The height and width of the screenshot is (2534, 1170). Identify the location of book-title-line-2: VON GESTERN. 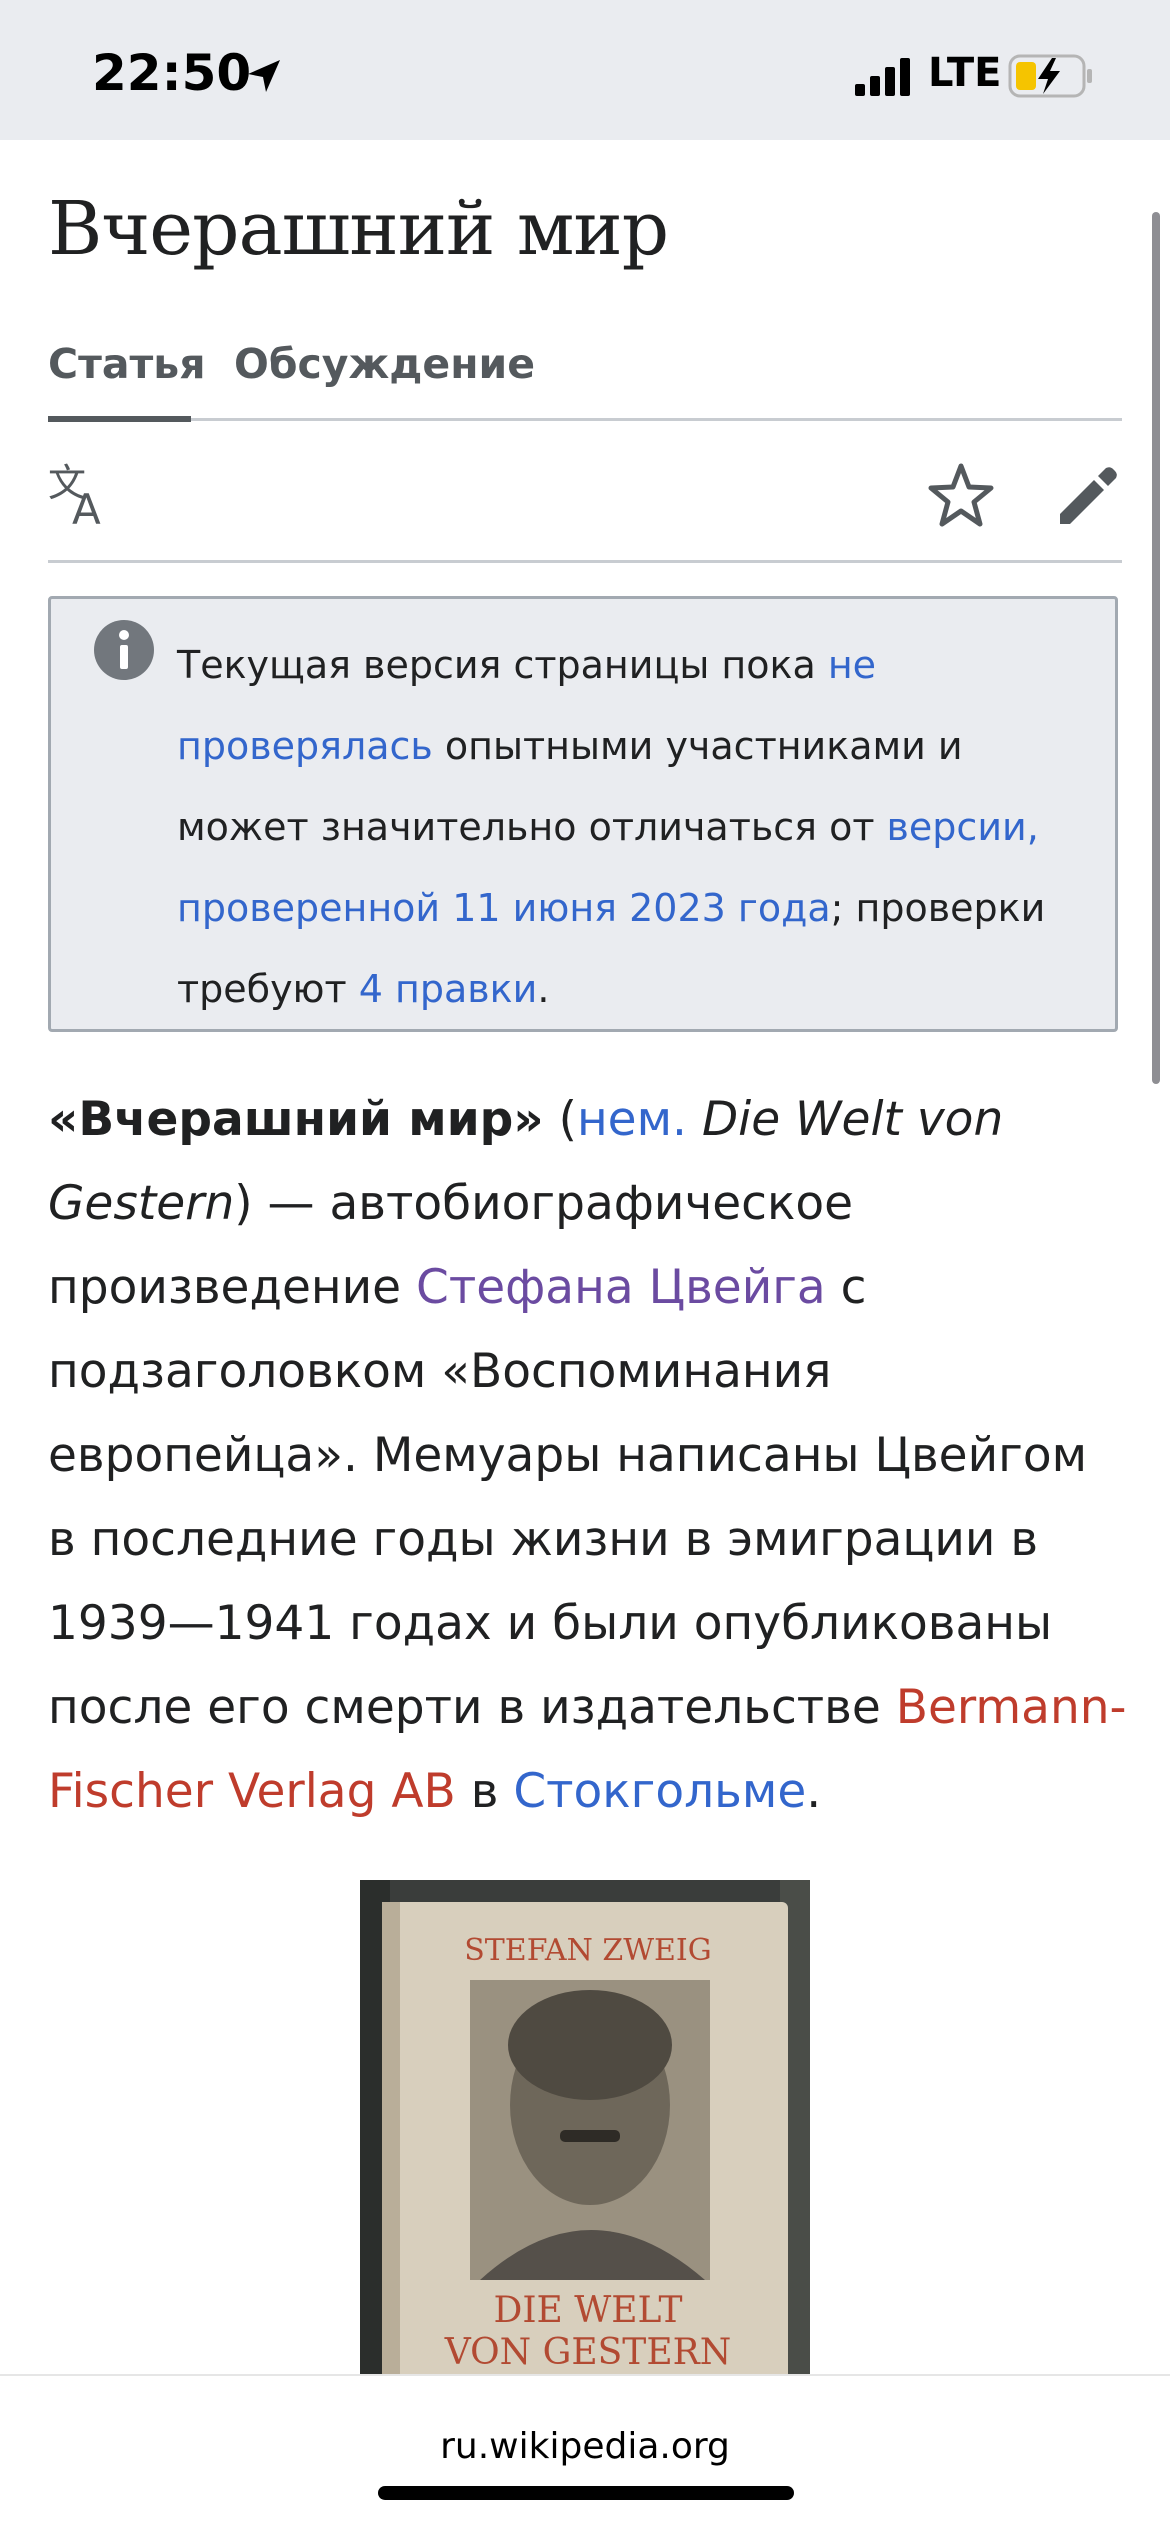
(587, 2352).